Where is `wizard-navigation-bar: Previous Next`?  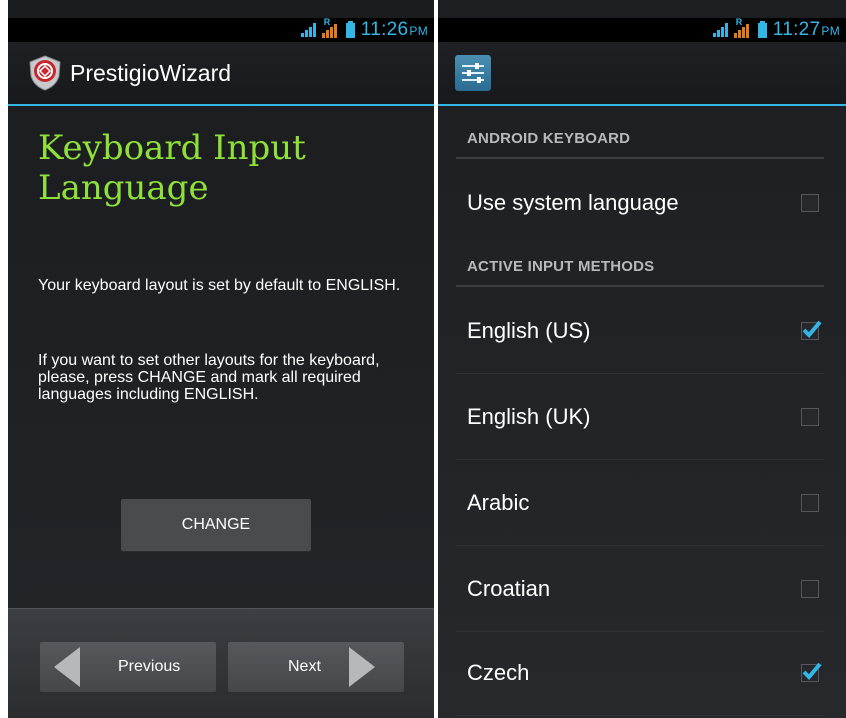
wizard-navigation-bar: Previous Next is located at coordinates (221, 663).